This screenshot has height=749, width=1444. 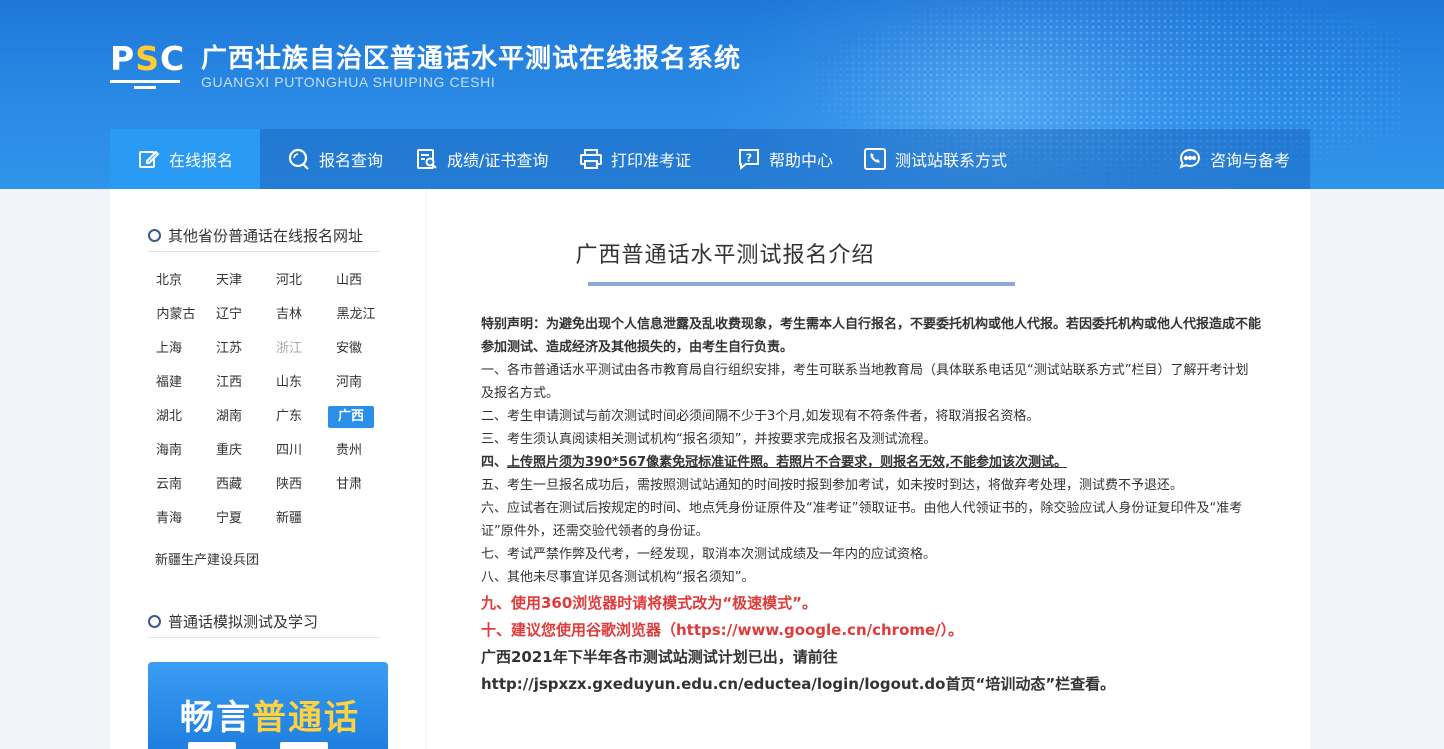 What do you see at coordinates (289, 519) in the screenshot?
I see `province-link: 新疆` at bounding box center [289, 519].